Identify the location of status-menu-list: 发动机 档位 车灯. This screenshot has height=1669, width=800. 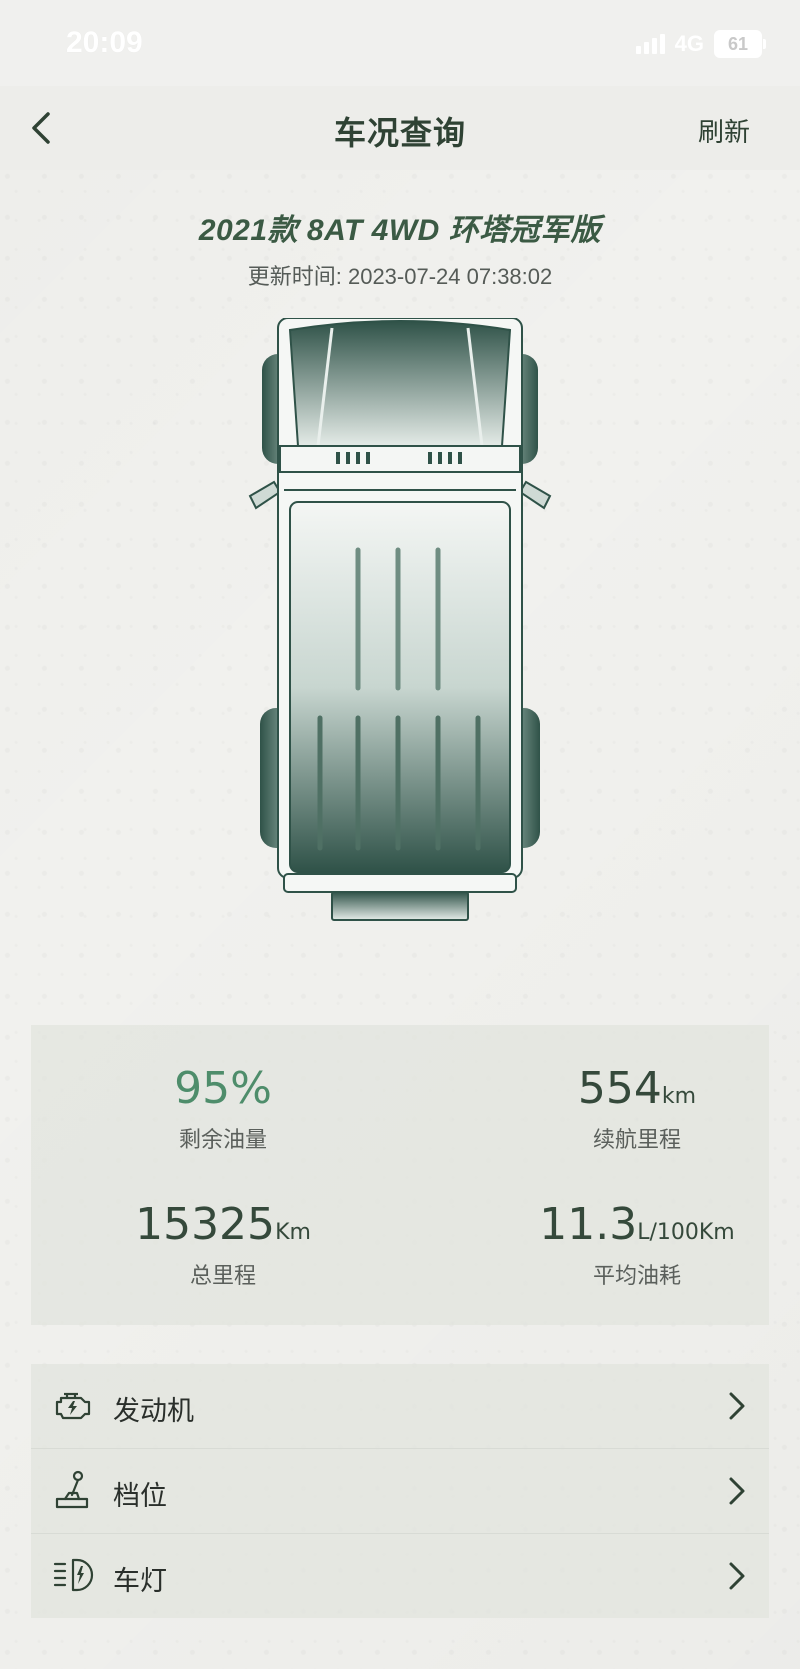
(400, 1491).